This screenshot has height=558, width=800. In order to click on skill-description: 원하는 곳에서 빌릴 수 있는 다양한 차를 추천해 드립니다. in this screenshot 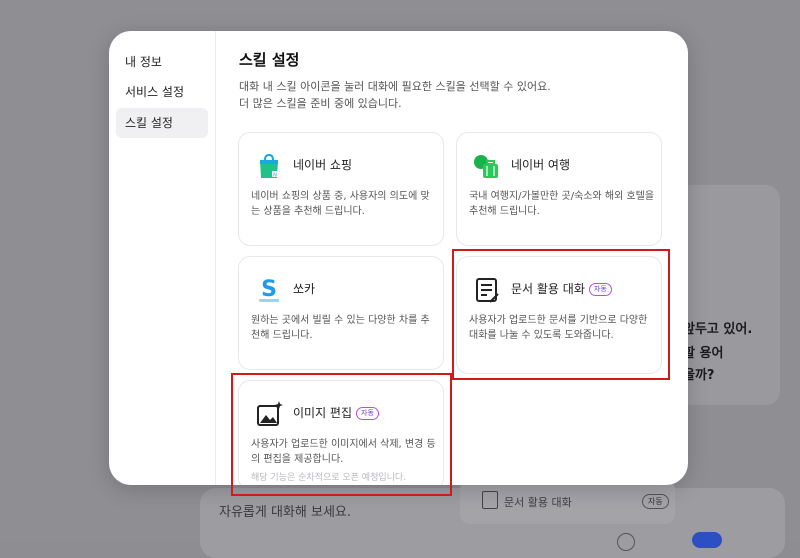, I will do `click(340, 328)`.